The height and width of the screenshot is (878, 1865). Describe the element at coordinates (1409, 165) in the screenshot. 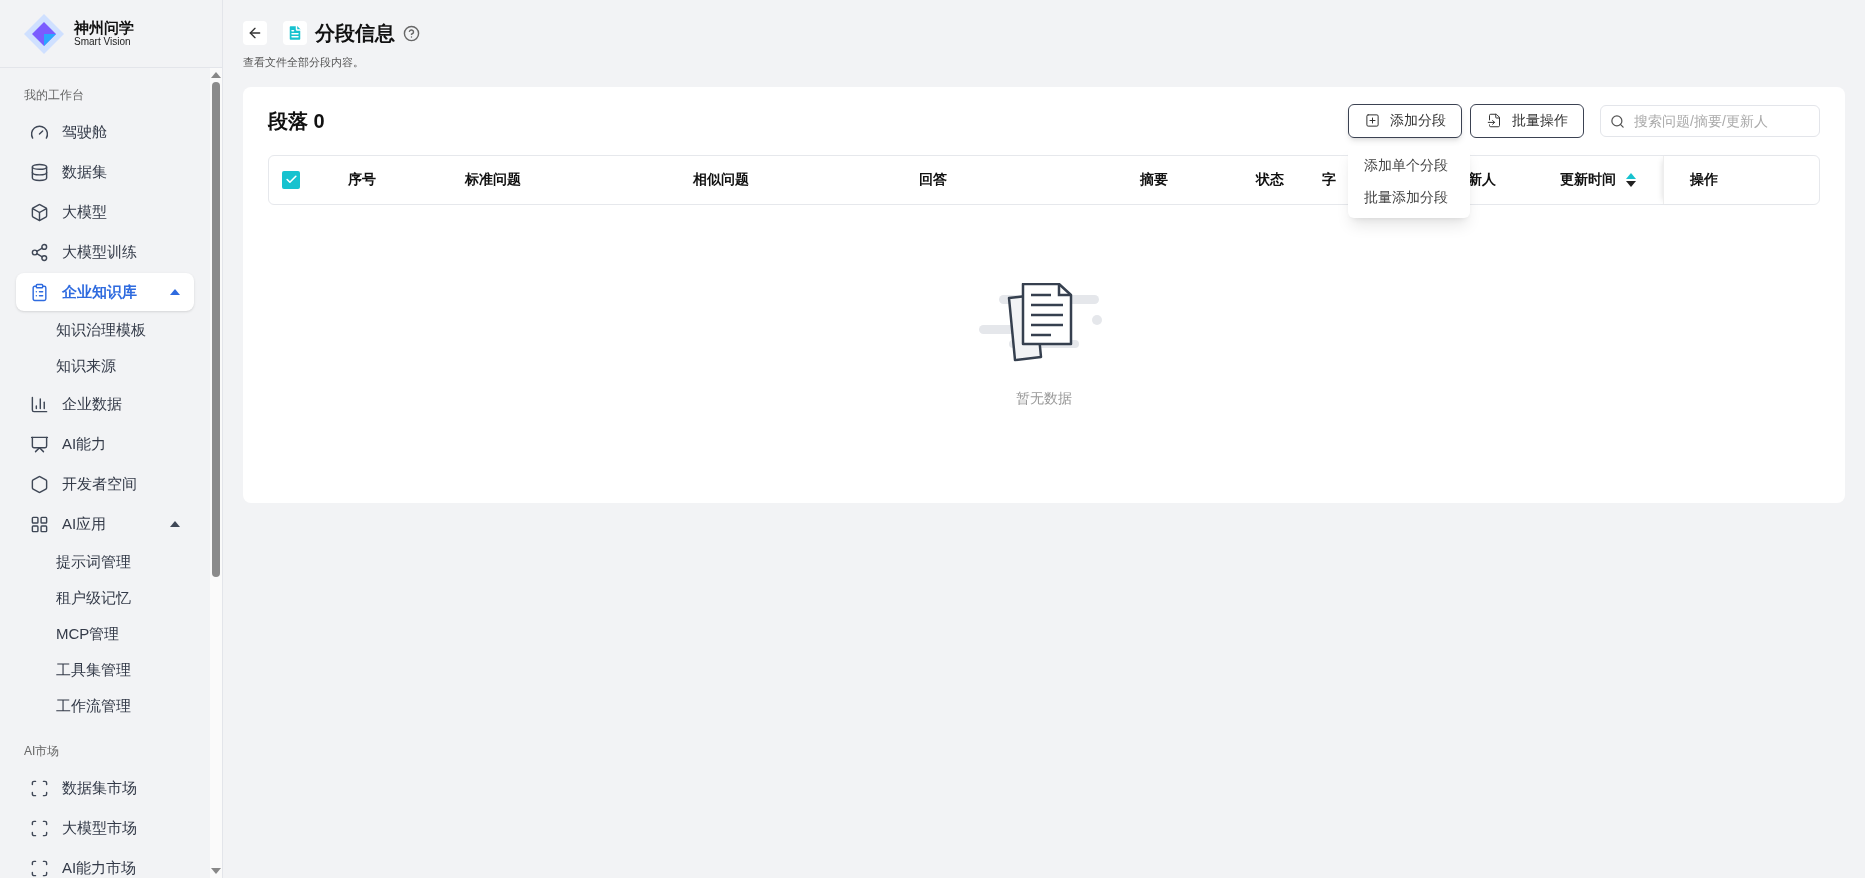

I see `menu-item: 添加单个分段` at that location.